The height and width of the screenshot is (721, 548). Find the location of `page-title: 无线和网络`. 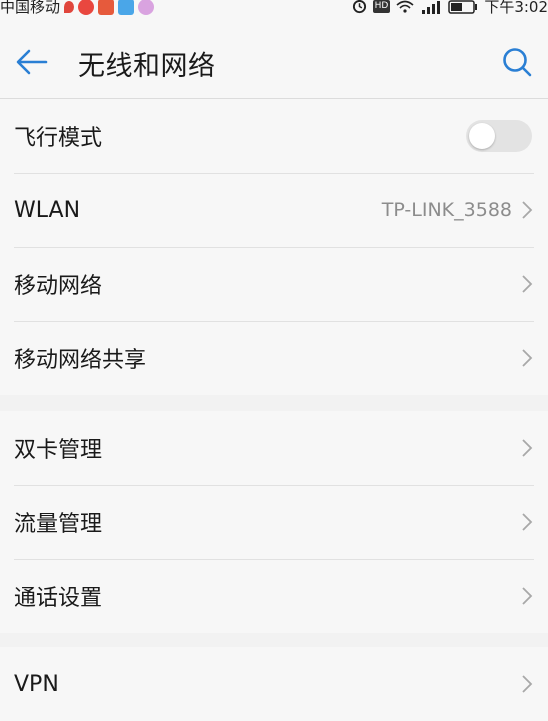

page-title: 无线和网络 is located at coordinates (147, 66).